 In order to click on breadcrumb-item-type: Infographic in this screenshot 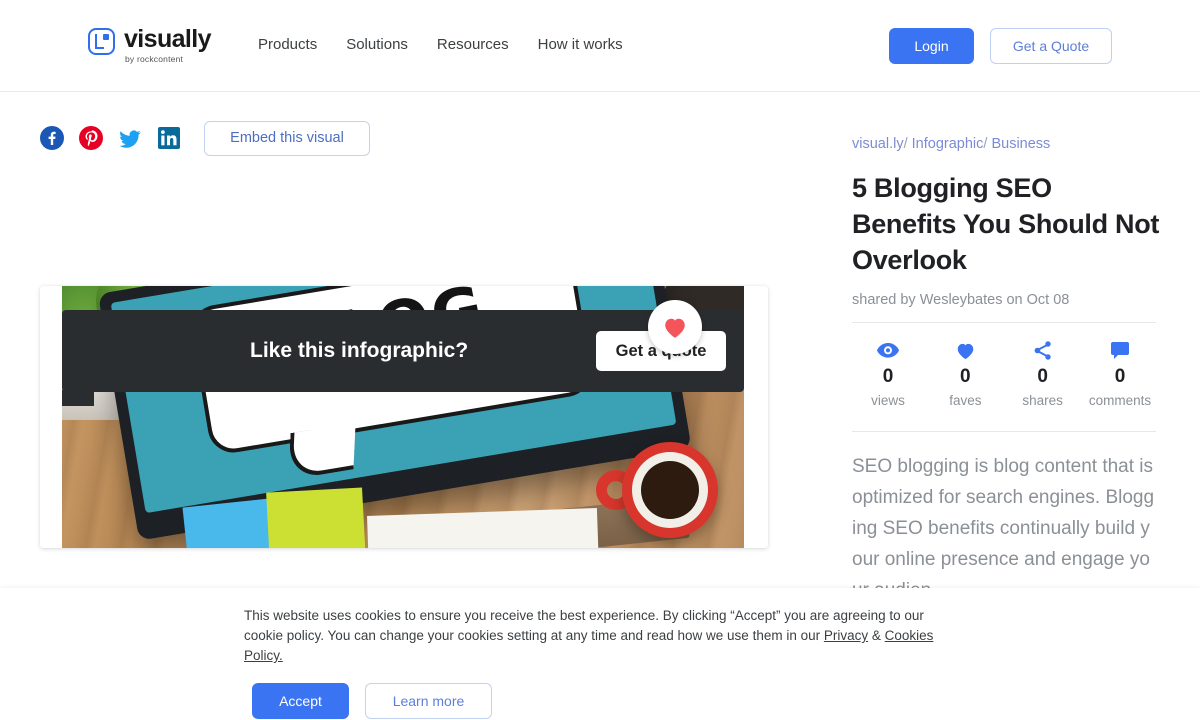, I will do `click(948, 144)`.